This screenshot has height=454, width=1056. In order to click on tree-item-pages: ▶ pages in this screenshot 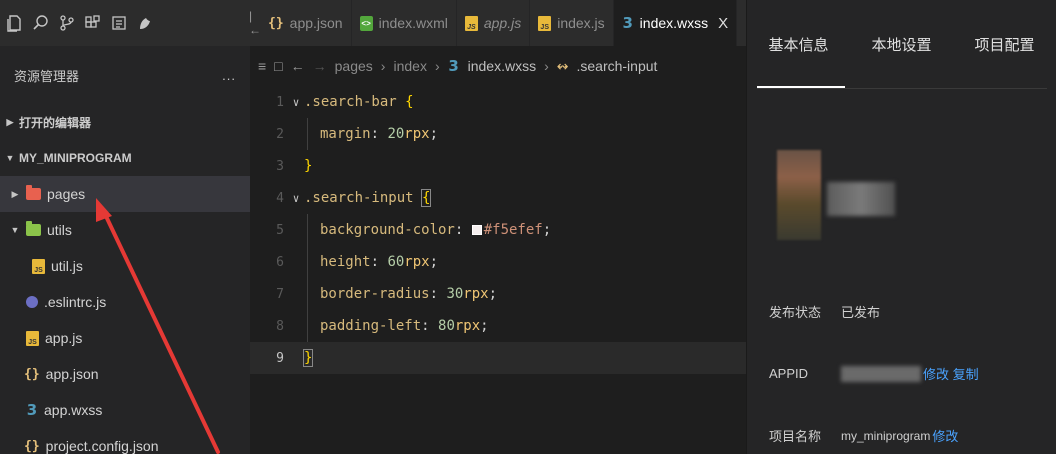, I will do `click(125, 194)`.